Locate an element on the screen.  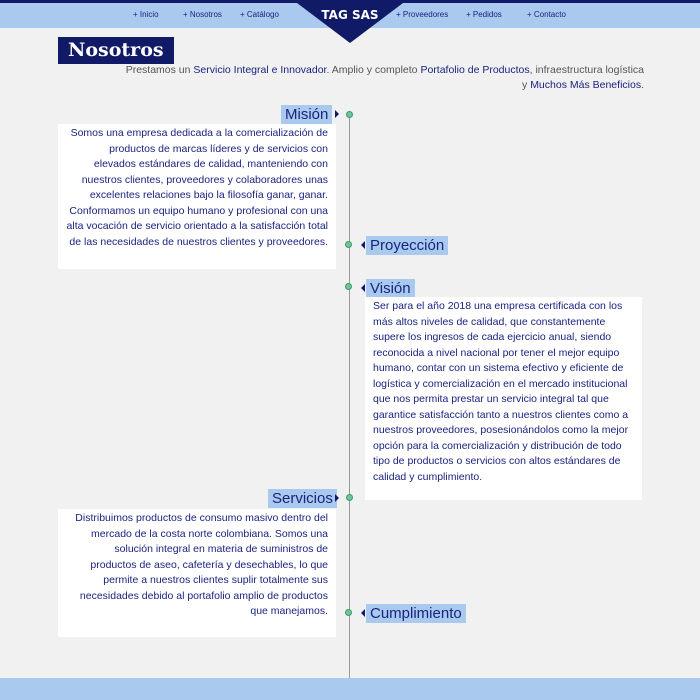
intro-segment: . Amplio y completo is located at coordinates (373, 70).